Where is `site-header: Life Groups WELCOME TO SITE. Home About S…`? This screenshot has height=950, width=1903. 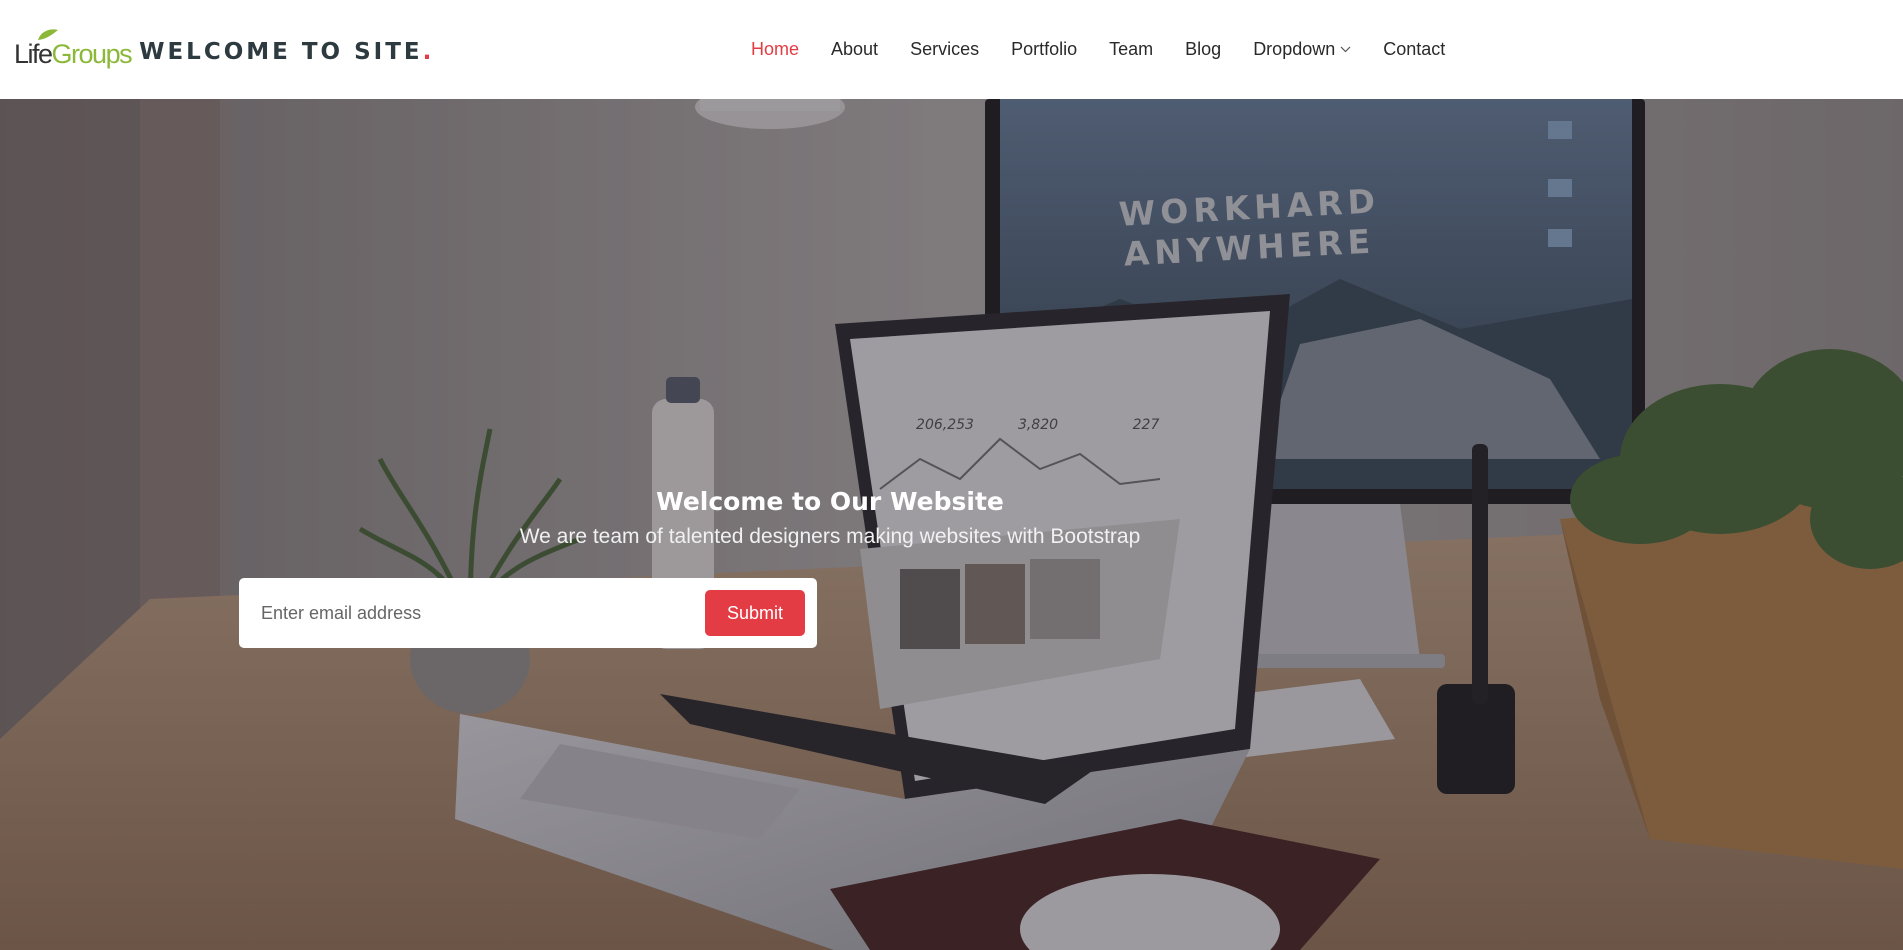 site-header: Life Groups WELCOME TO SITE. Home About S… is located at coordinates (951, 49).